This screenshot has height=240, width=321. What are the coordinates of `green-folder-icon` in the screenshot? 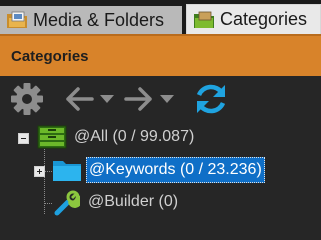 It's located at (204, 19).